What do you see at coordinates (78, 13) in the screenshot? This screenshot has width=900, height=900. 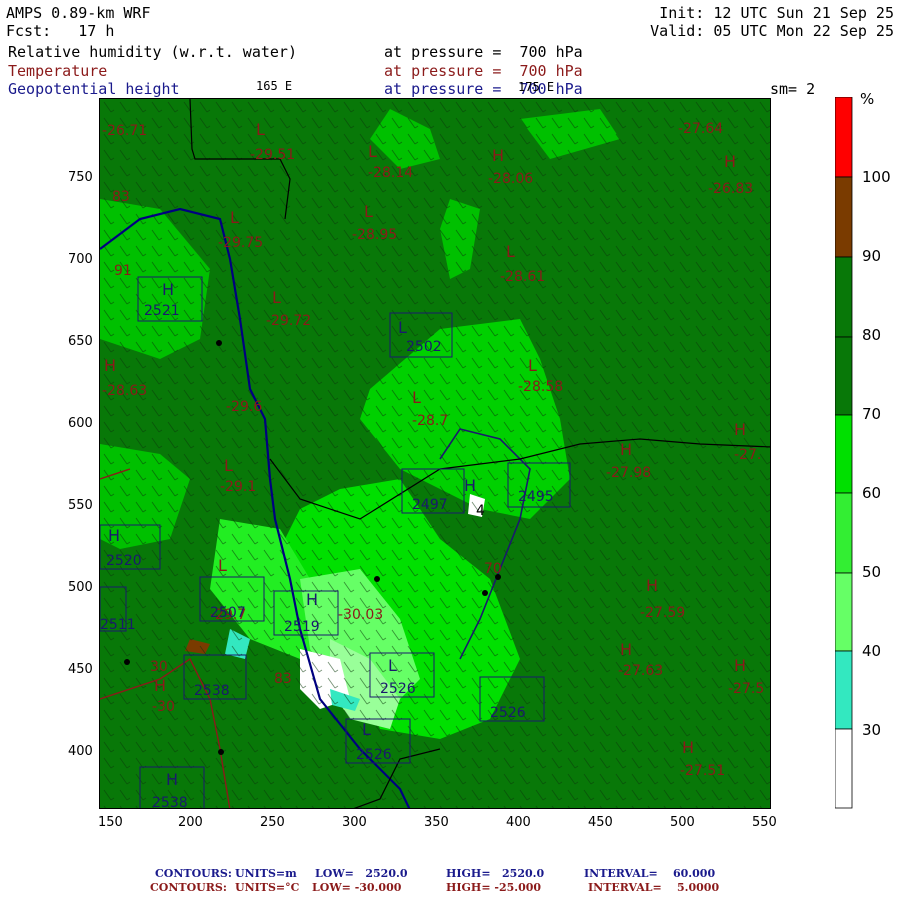 I see `model-title: AMPS 0.89-km WRF` at bounding box center [78, 13].